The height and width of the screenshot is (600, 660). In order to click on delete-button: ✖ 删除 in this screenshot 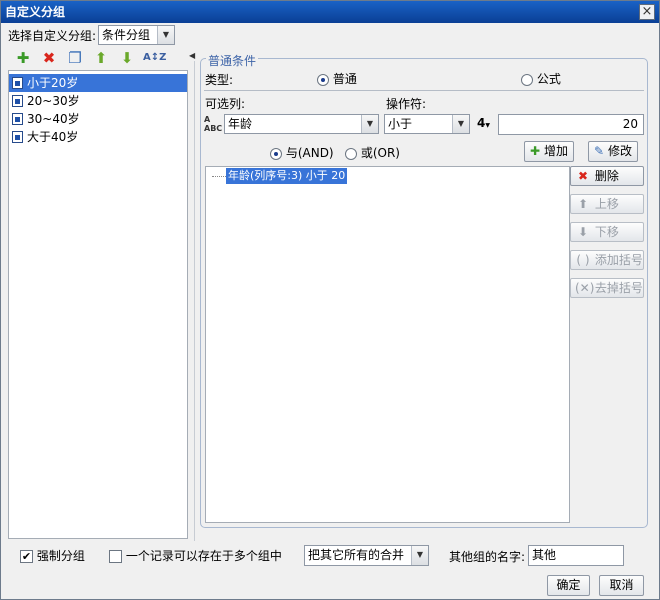, I will do `click(607, 176)`.